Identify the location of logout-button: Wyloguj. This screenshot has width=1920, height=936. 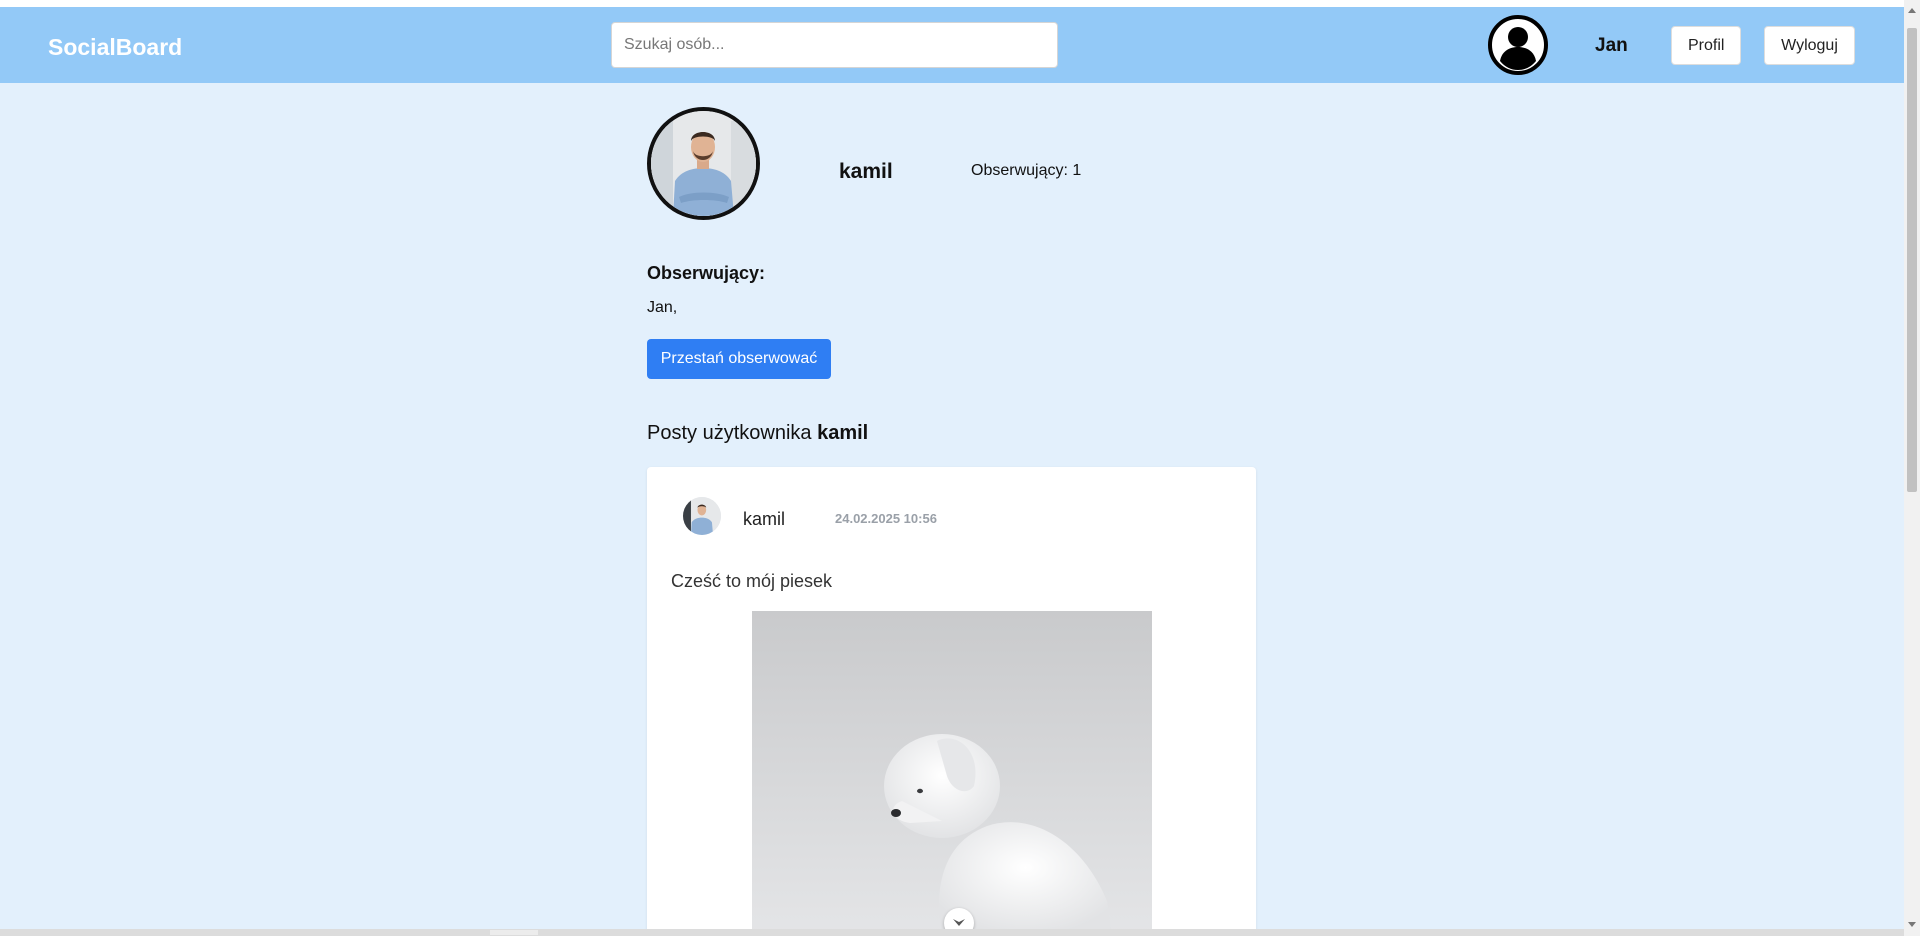
(1809, 45).